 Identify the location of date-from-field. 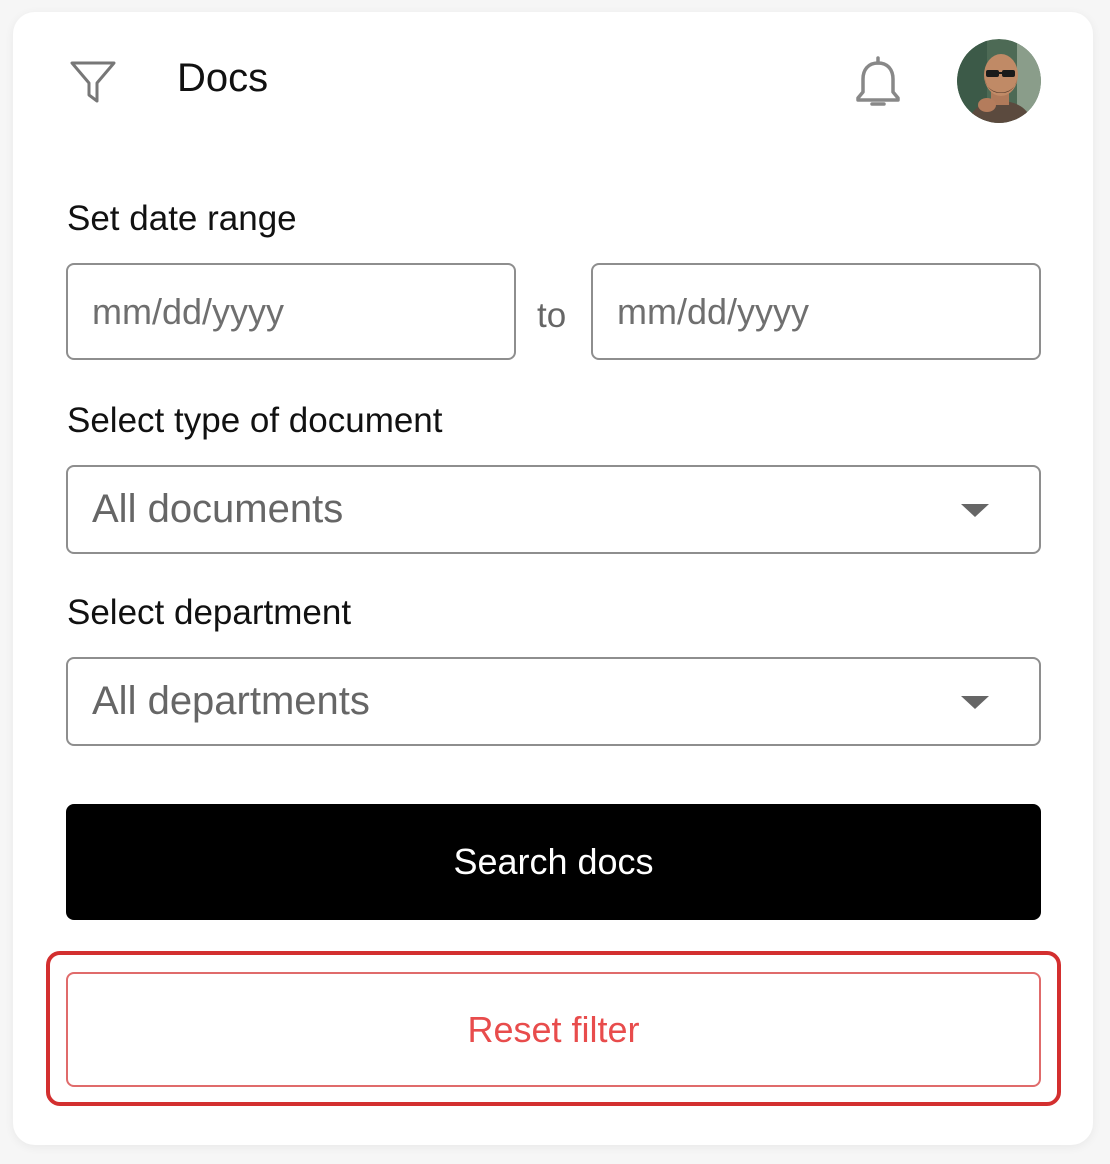
(291, 311).